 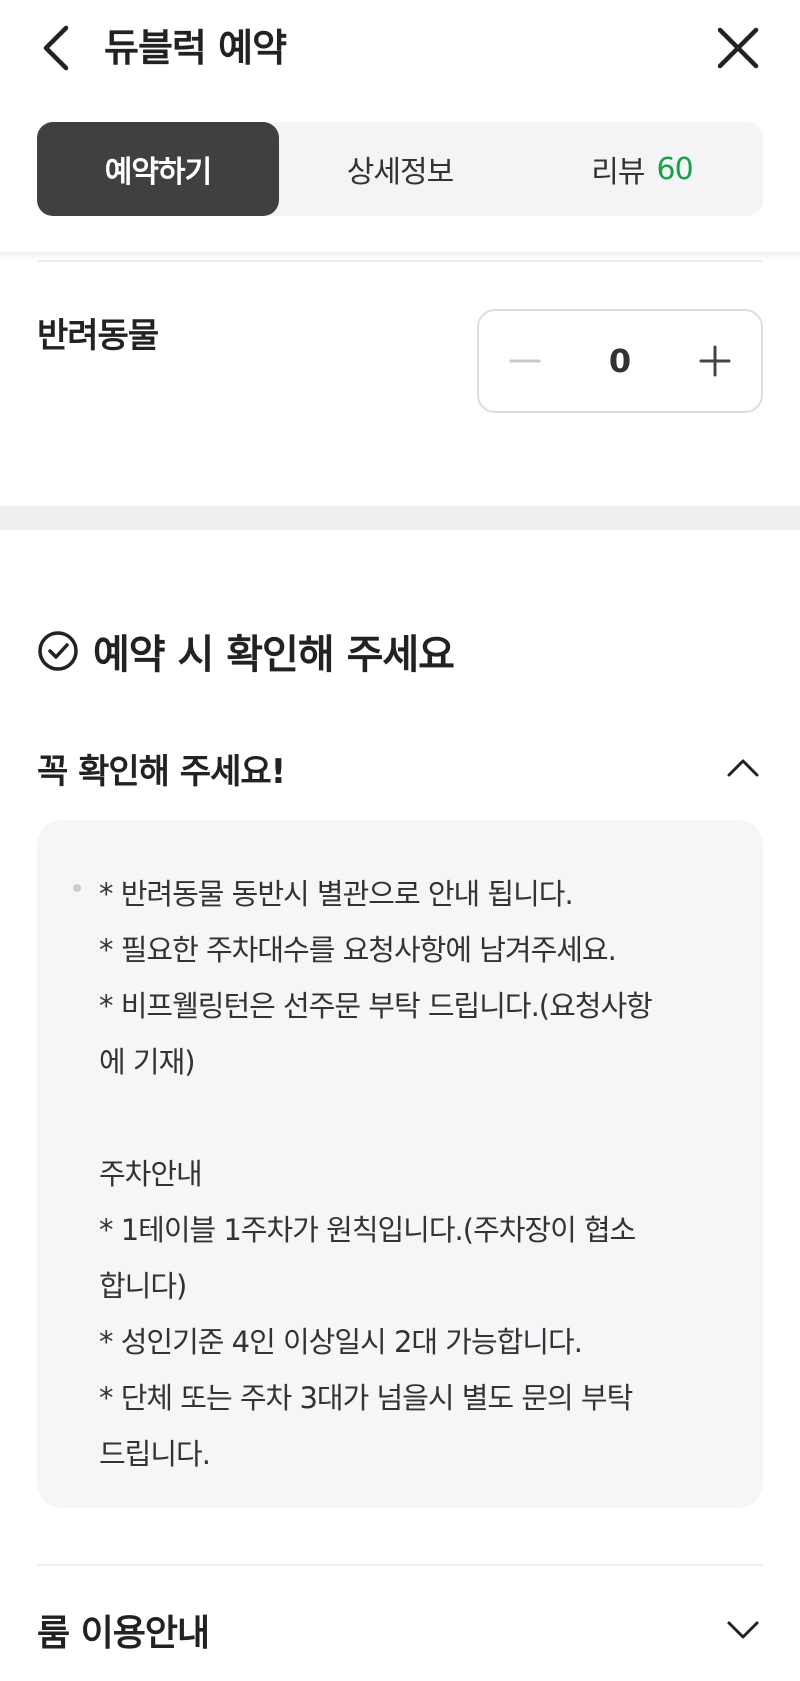 I want to click on tab-reviews: 리뷰 60, so click(x=642, y=169).